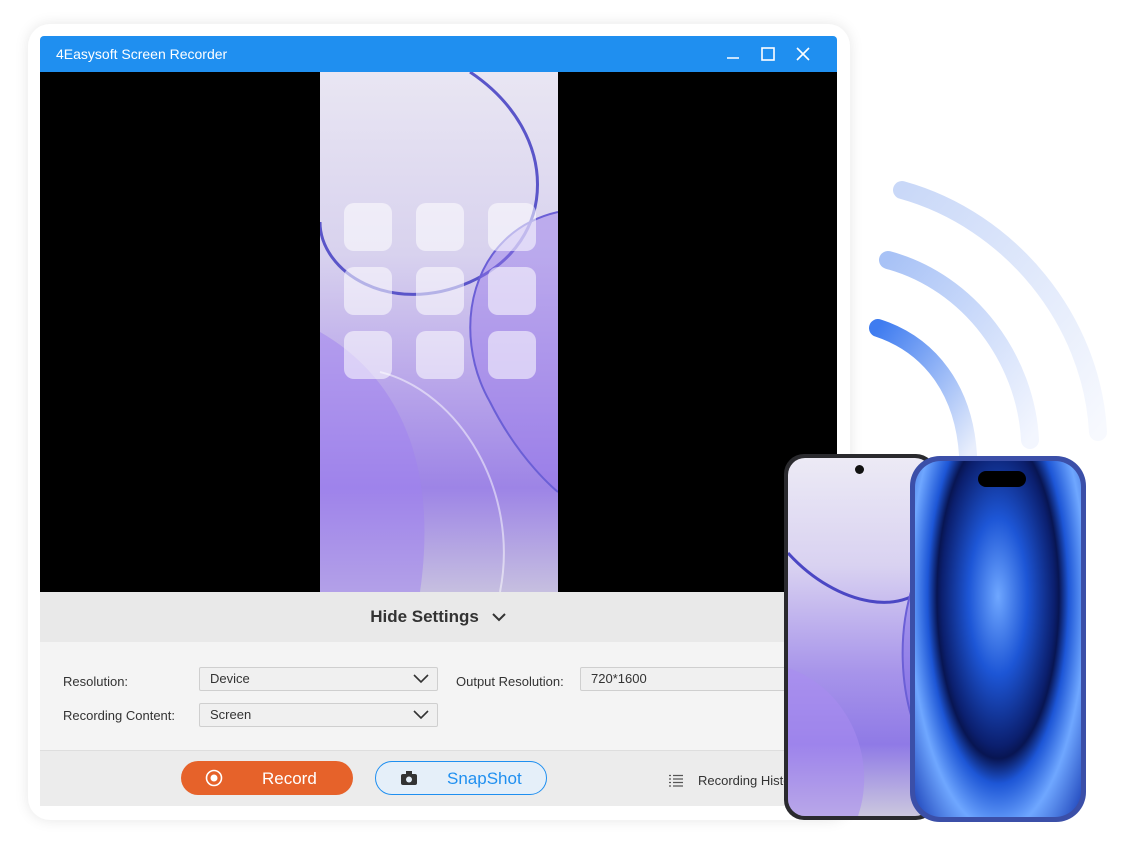 This screenshot has height=841, width=1128. I want to click on close-button, so click(803, 54).